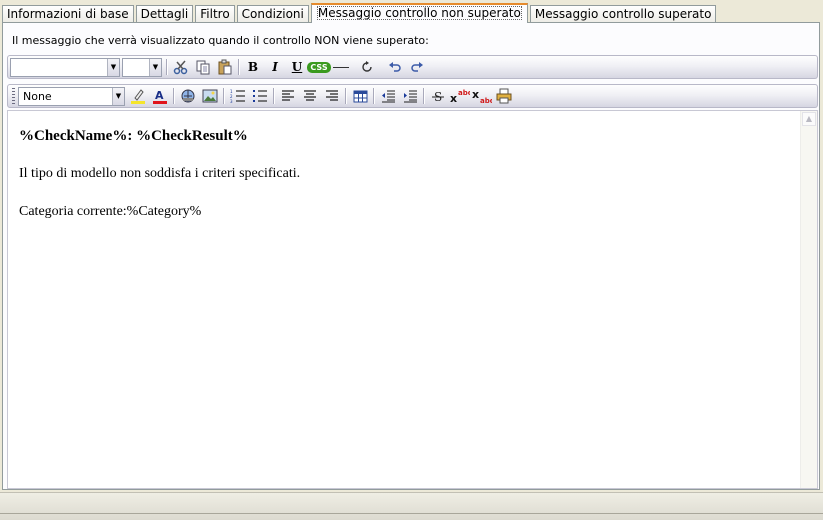 This screenshot has width=823, height=520. I want to click on undo-icon, so click(395, 67).